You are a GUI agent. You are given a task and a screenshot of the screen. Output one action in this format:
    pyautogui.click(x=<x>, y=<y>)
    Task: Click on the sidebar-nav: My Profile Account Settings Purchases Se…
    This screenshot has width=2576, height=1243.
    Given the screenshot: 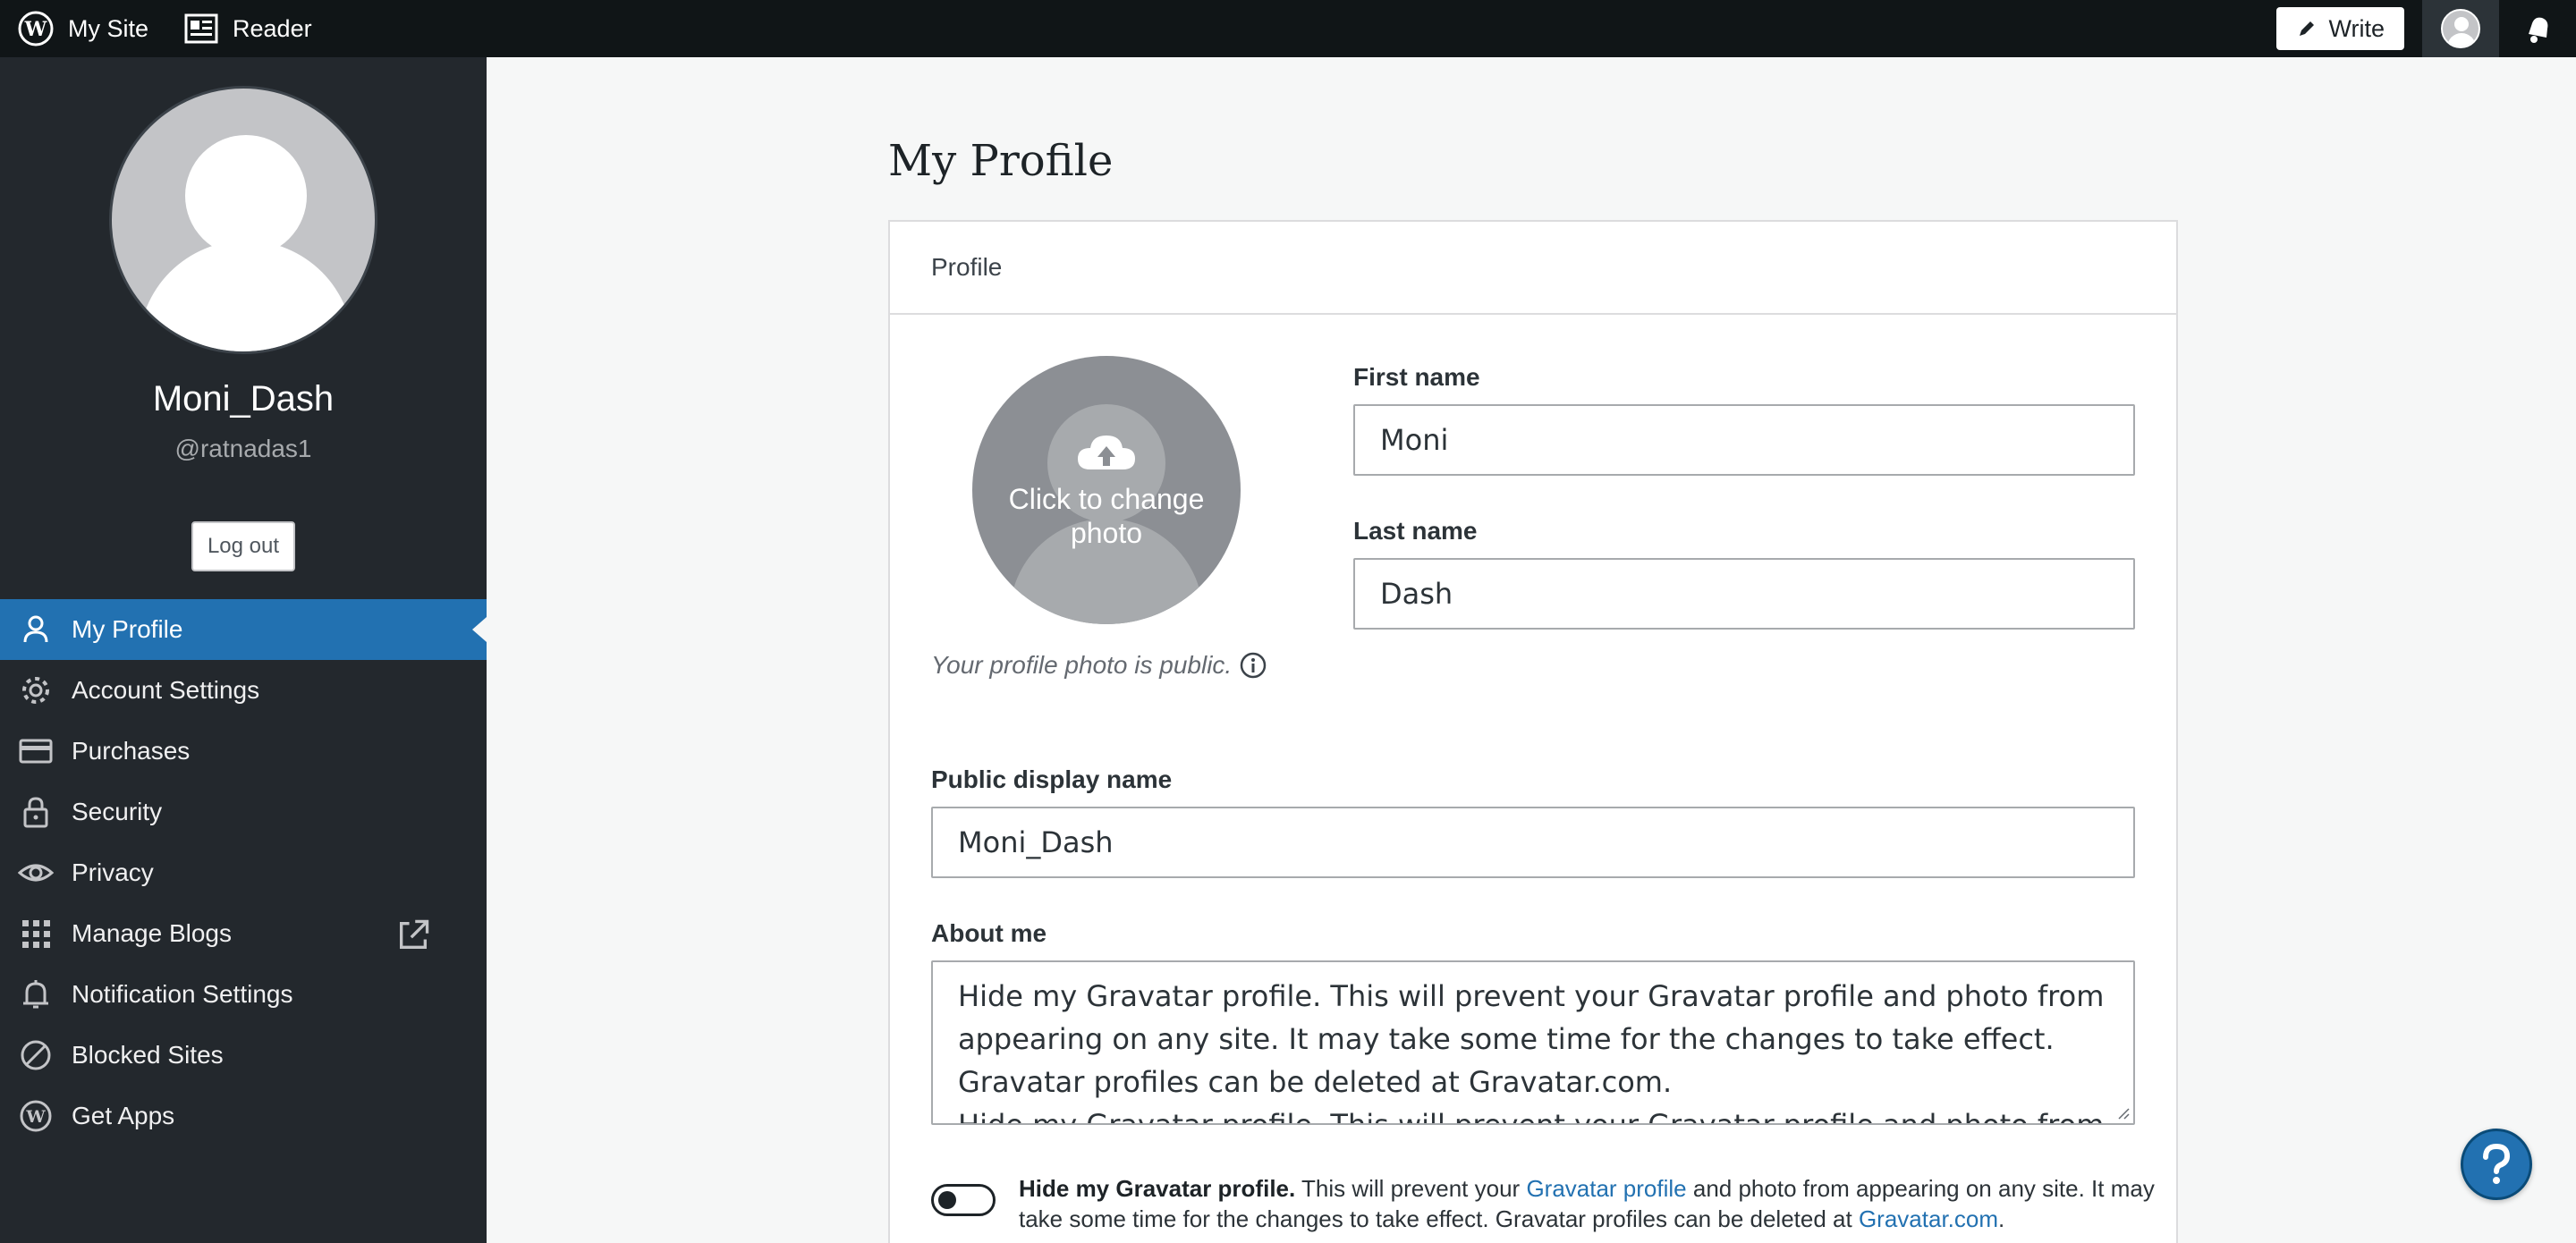 What is the action you would take?
    pyautogui.click(x=243, y=872)
    